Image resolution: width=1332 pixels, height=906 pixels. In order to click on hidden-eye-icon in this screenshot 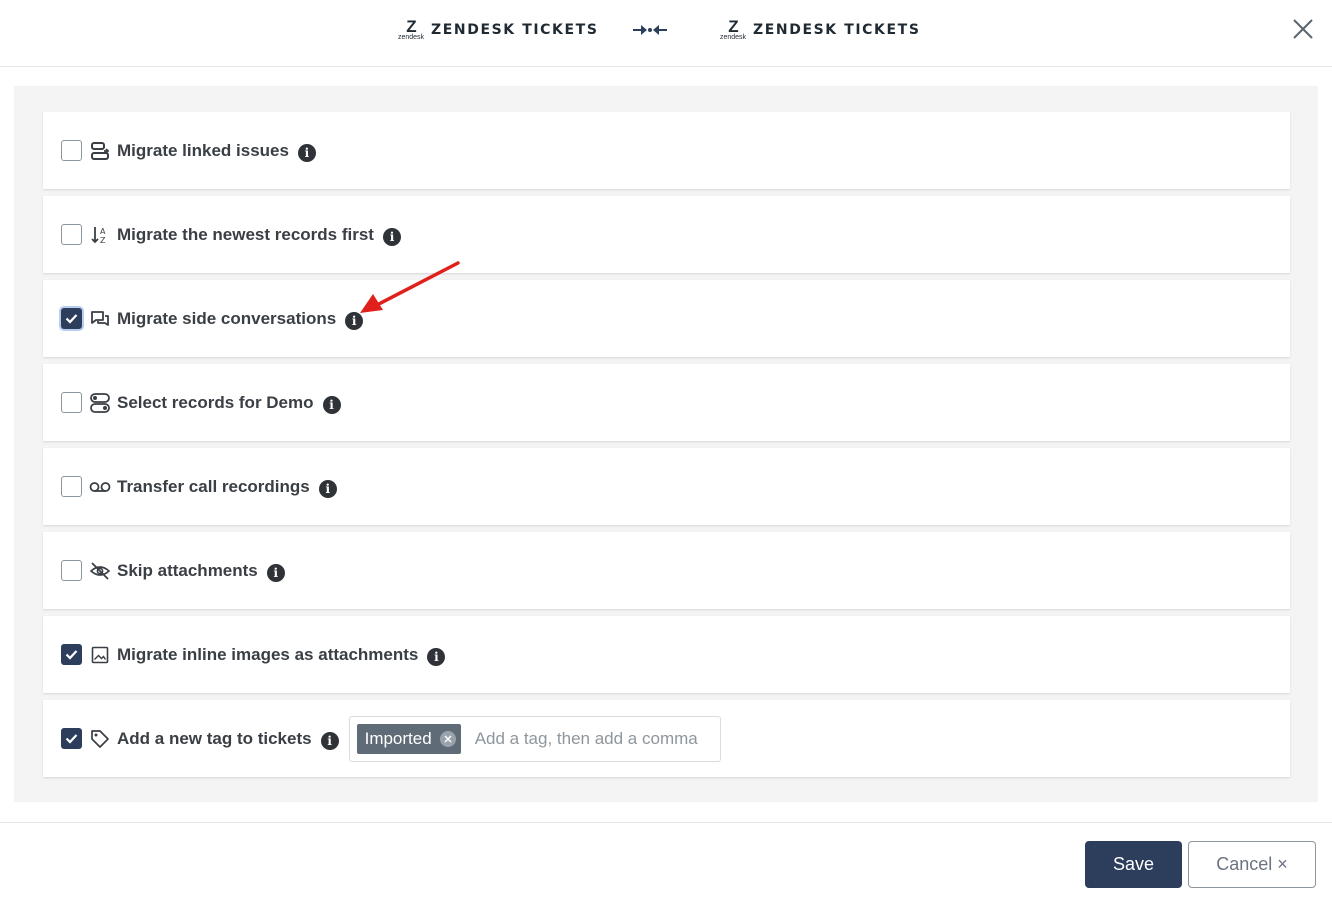, I will do `click(100, 571)`.